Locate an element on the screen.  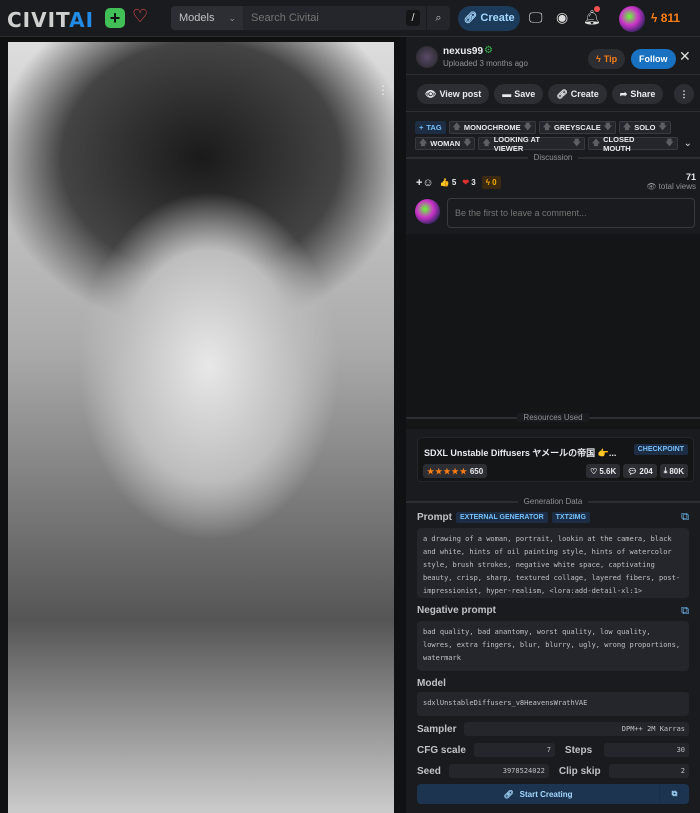
share-button: ➦ Share is located at coordinates (637, 94).